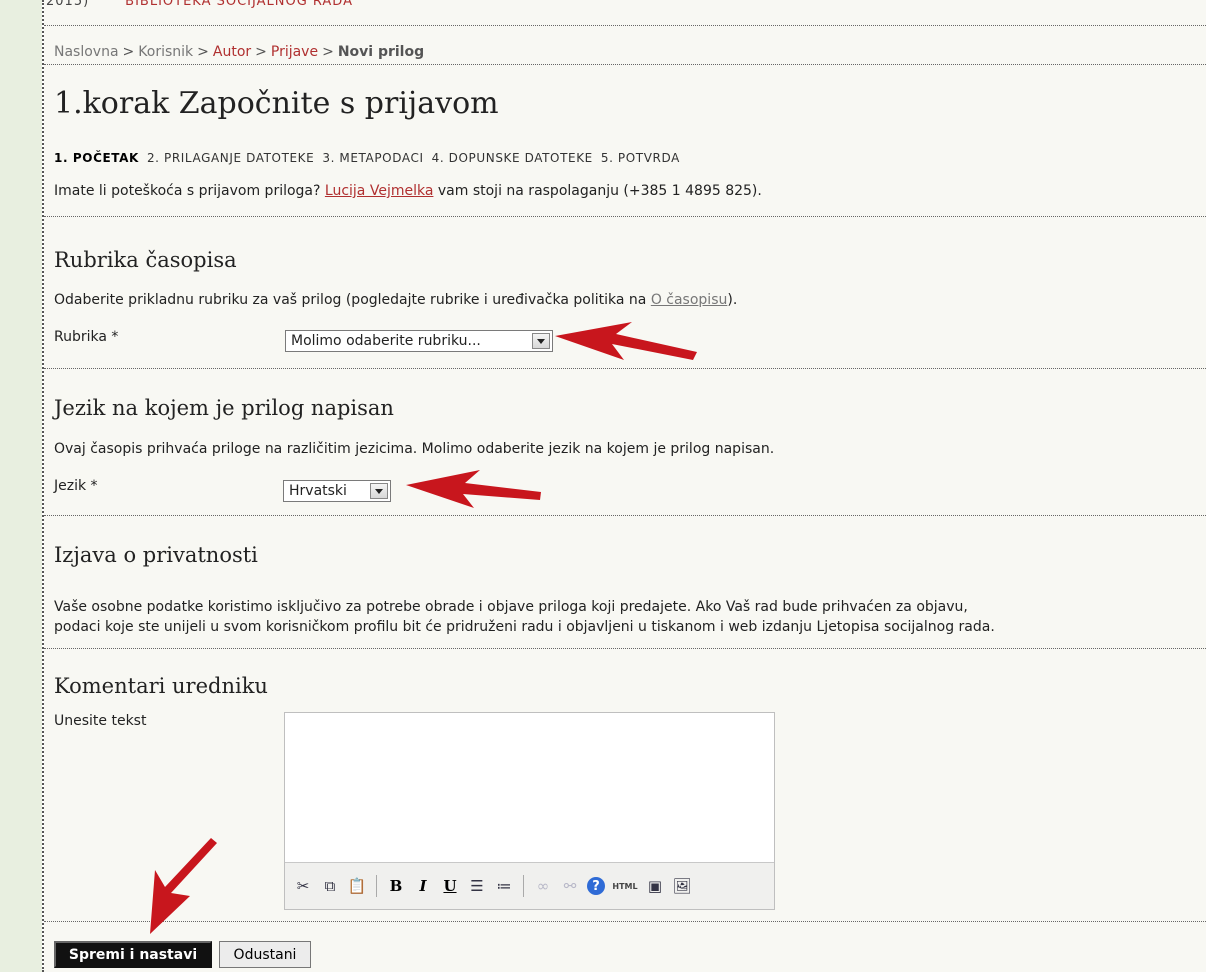  Describe the element at coordinates (183, 886) in the screenshot. I see `annotation-arrow-save` at that location.